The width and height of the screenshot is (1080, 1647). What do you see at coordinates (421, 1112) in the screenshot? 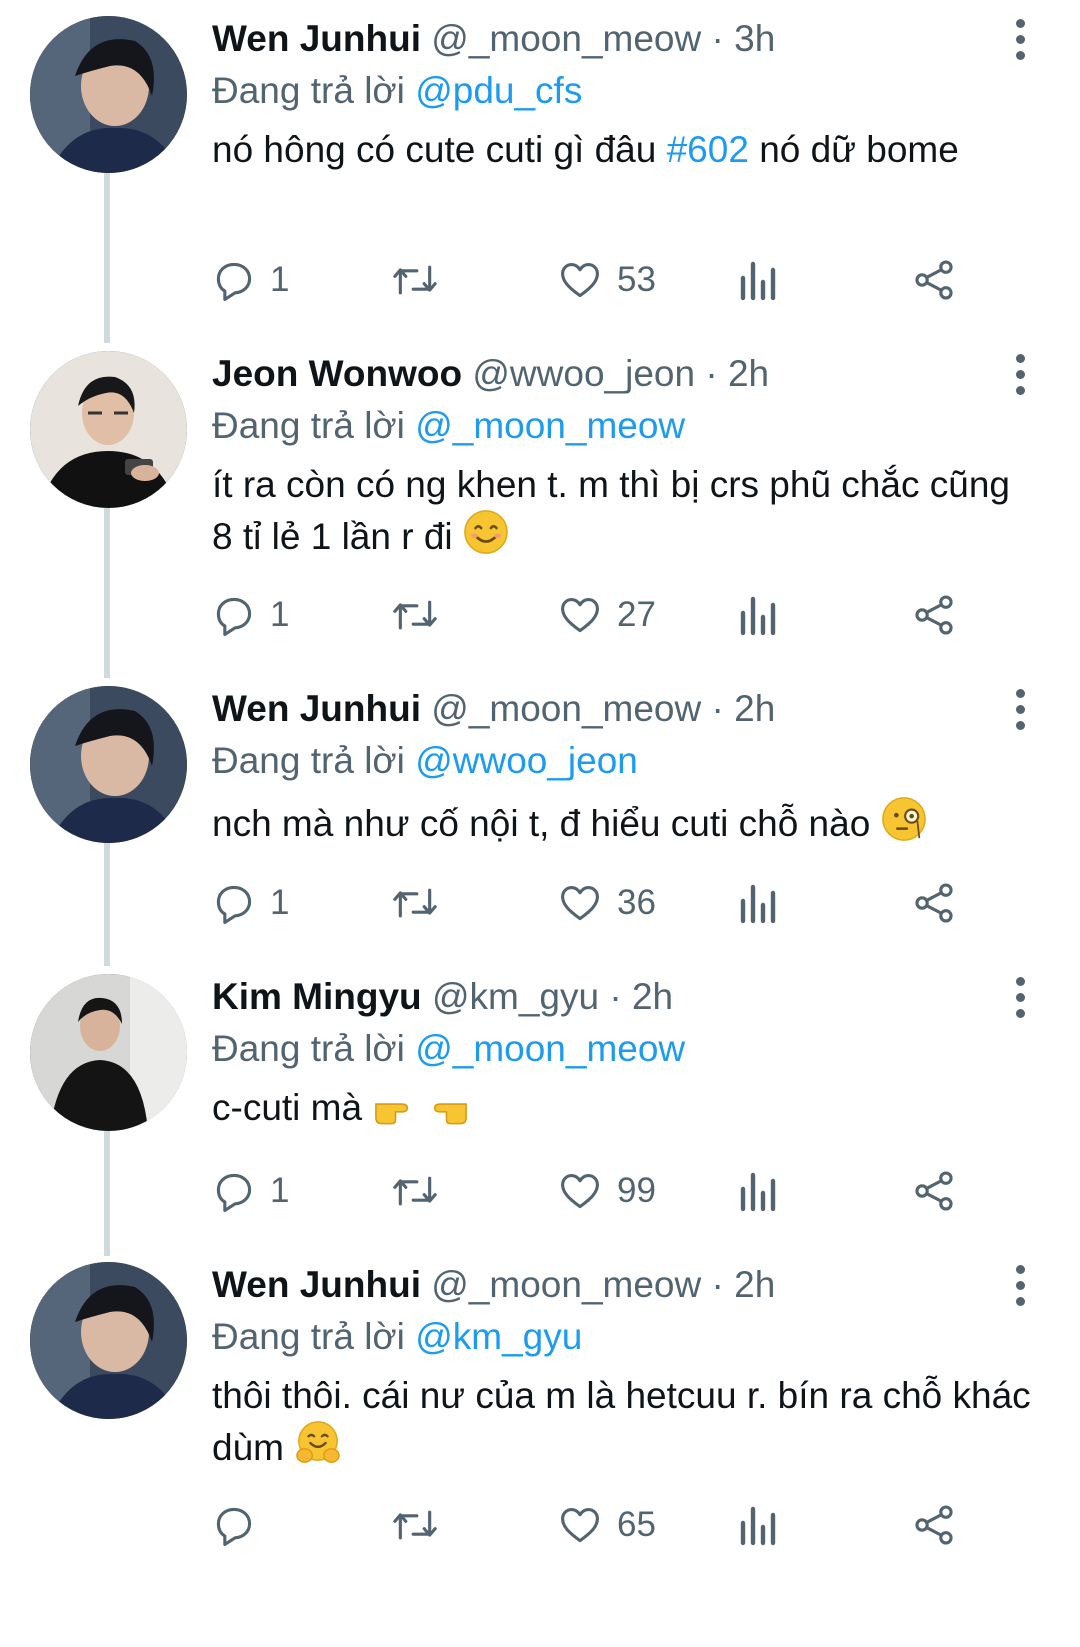
I see `pointing-fingers-emoji` at bounding box center [421, 1112].